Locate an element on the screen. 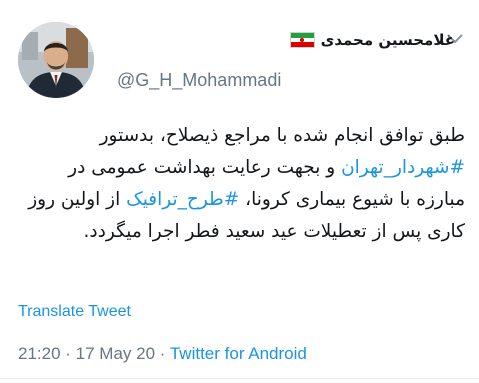  tweet-metadata: 21:20 · 17 May 20 · Twitter for Android is located at coordinates (162, 354).